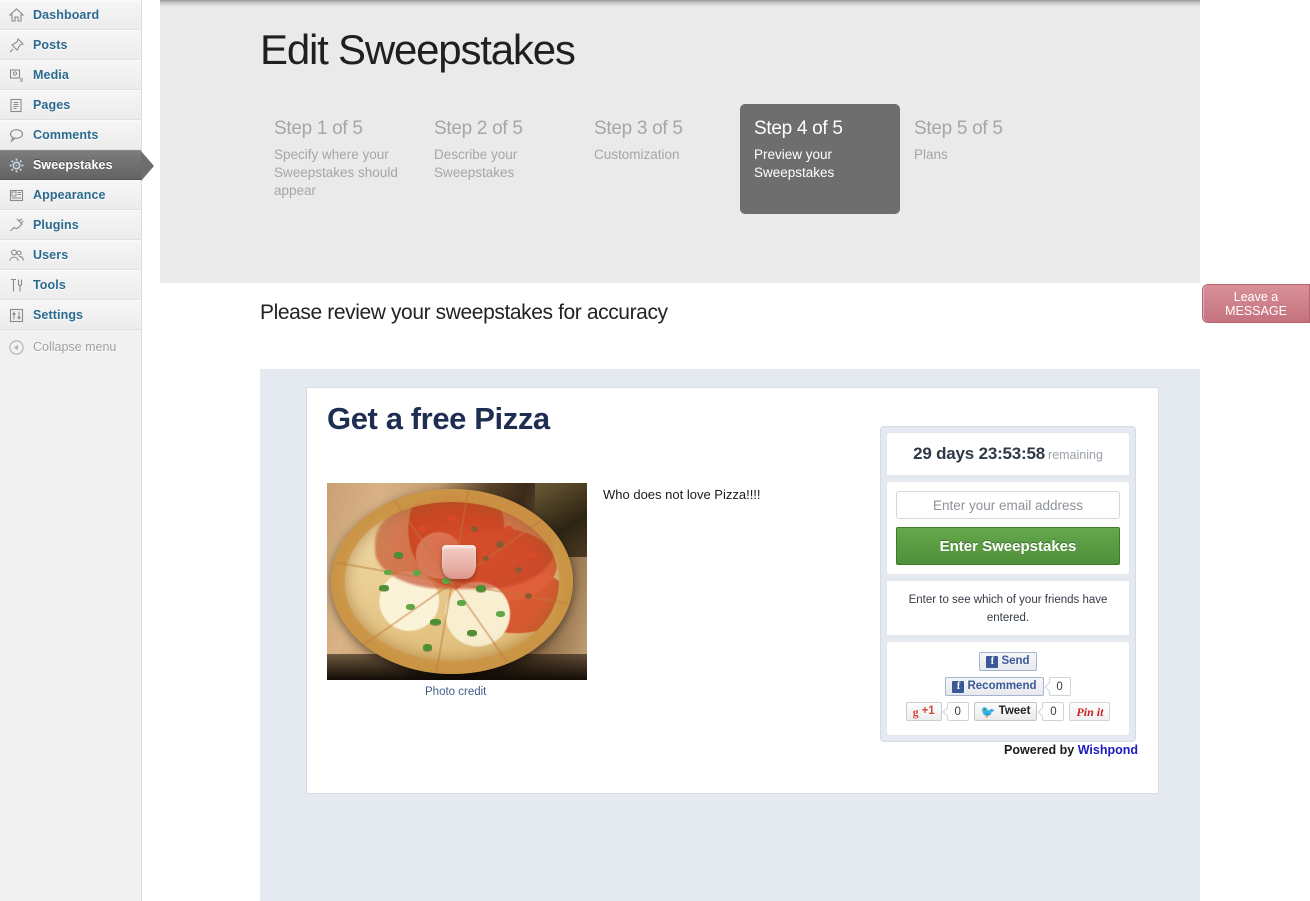 This screenshot has height=901, width=1310. What do you see at coordinates (70, 75) in the screenshot?
I see `sidebar-item-media: Media` at bounding box center [70, 75].